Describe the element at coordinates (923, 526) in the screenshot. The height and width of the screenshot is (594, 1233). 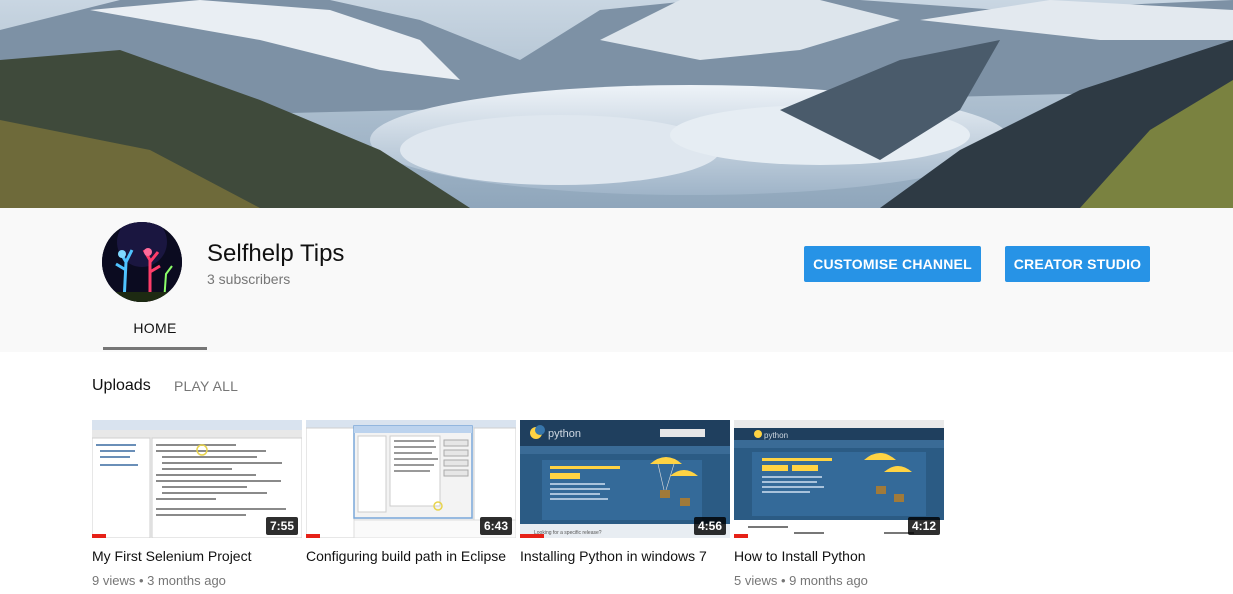
I see `video-duration: 4:12` at that location.